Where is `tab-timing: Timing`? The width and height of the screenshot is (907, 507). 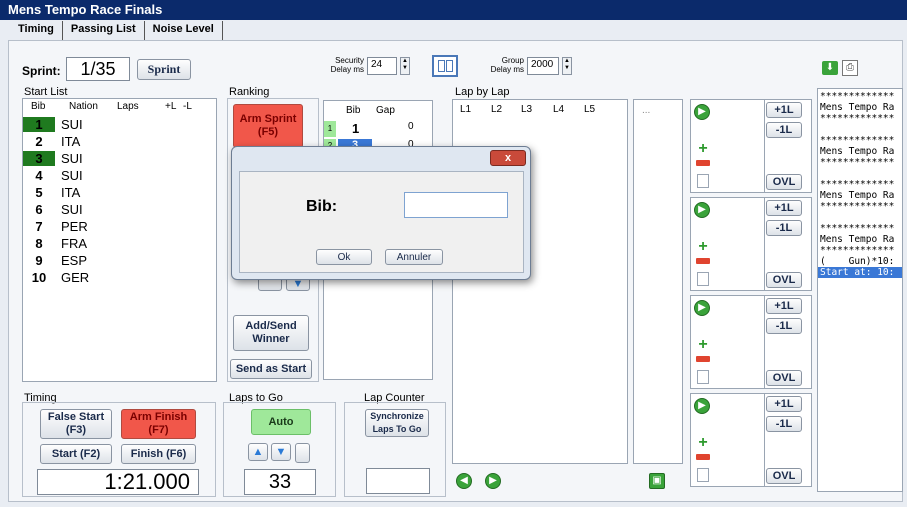
tab-timing: Timing is located at coordinates (36, 31).